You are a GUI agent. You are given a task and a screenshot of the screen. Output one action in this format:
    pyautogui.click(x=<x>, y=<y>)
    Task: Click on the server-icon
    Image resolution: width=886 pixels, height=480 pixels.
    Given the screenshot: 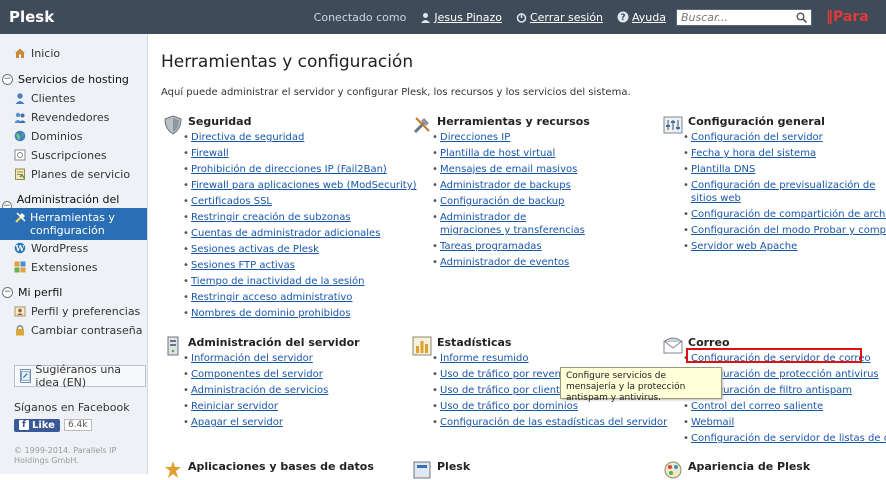 What is the action you would take?
    pyautogui.click(x=173, y=346)
    